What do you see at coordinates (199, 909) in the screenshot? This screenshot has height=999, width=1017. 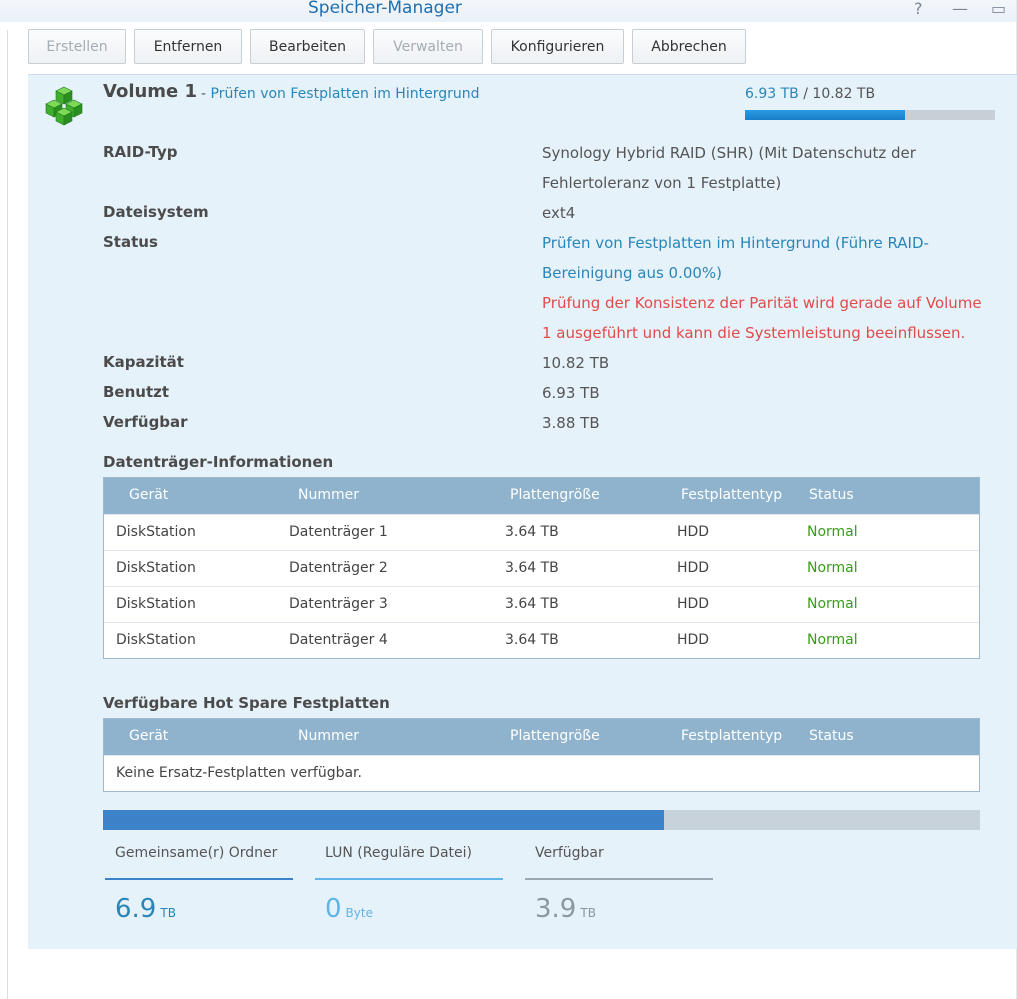 I see `legend-shared-value: 6.9 TB` at bounding box center [199, 909].